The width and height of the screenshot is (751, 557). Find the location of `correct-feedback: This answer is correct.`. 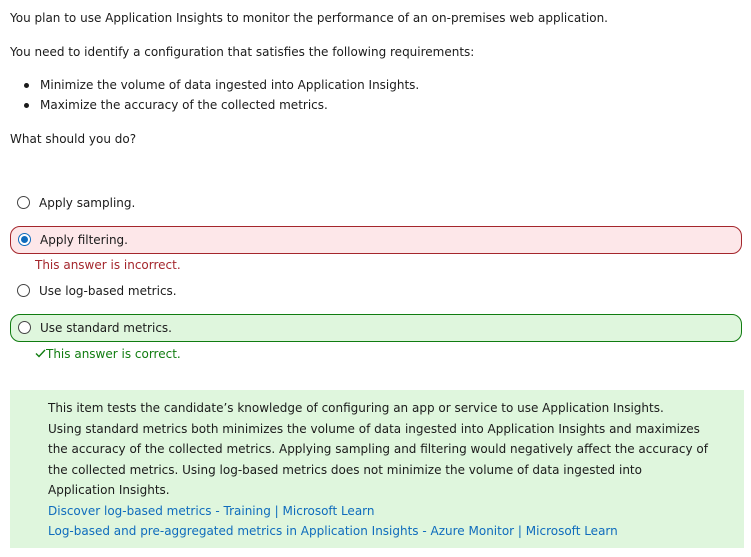

correct-feedback: This answer is correct. is located at coordinates (108, 354).